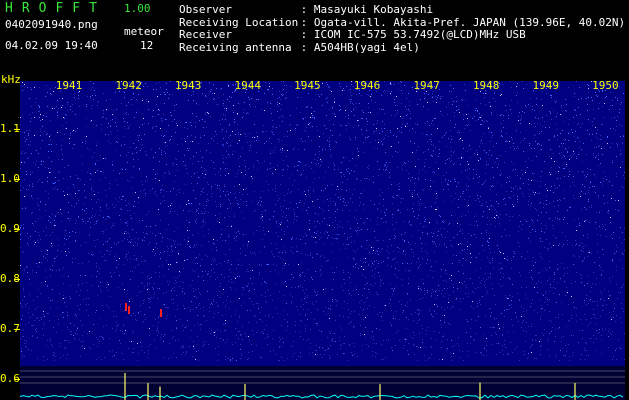 The image size is (629, 400). Describe the element at coordinates (239, 22) in the screenshot. I see `info-label: Receiving Location` at that location.